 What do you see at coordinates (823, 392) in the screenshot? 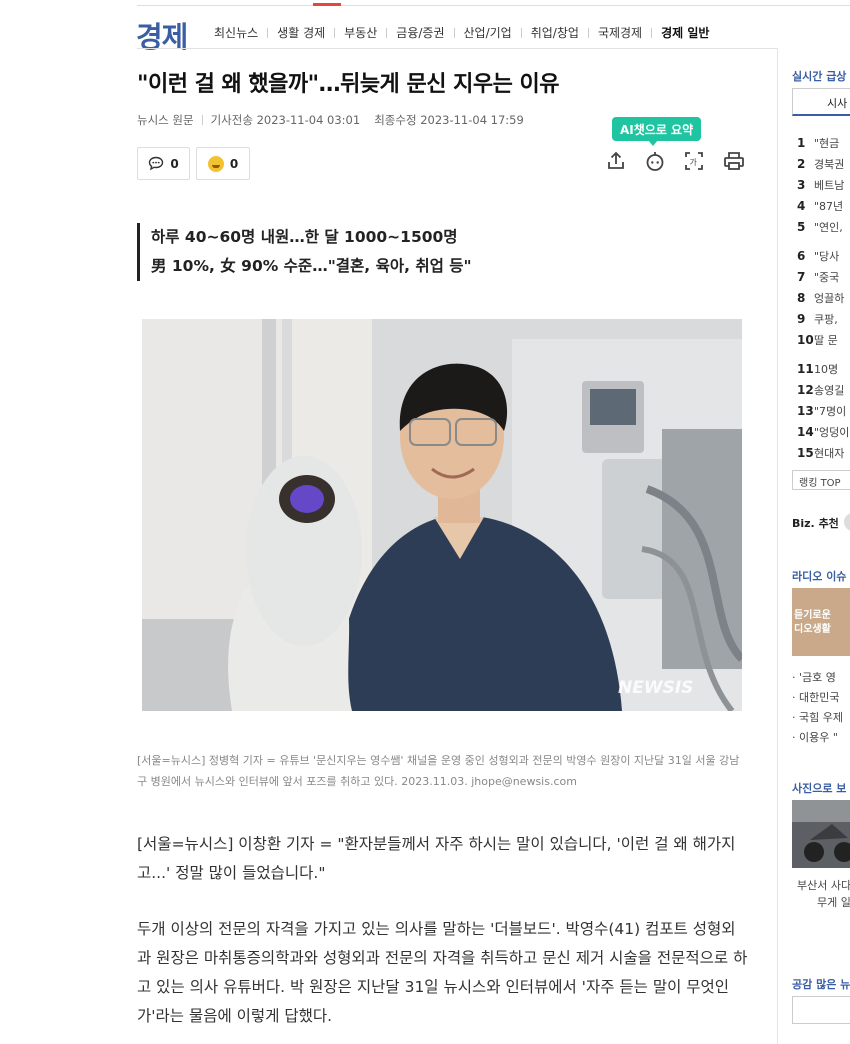
I see `ranking-item: 12송영길` at bounding box center [823, 392].